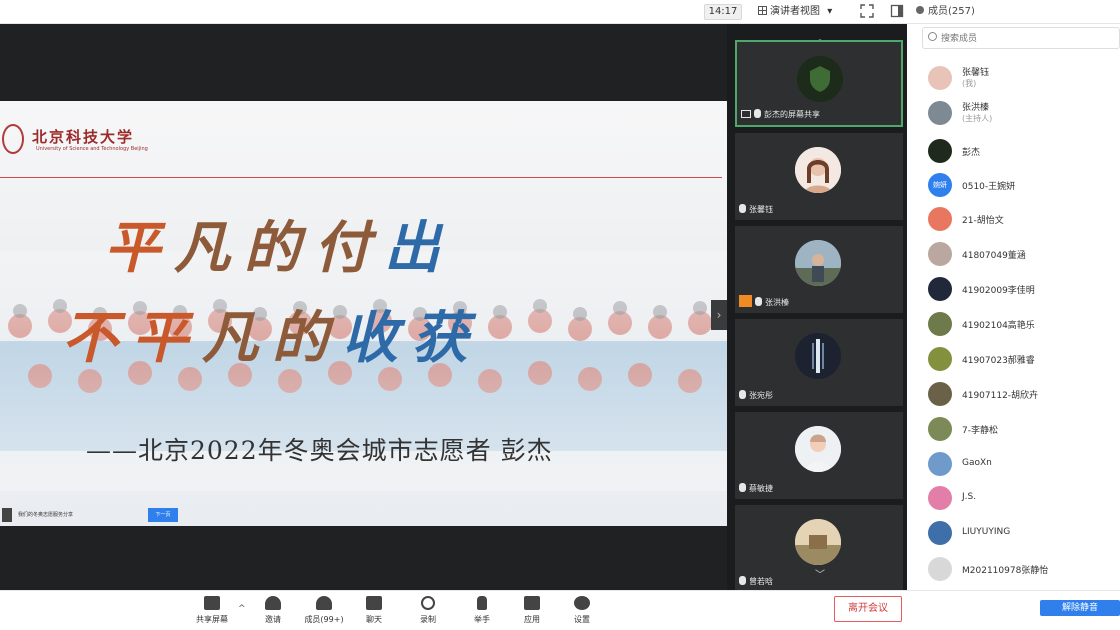 This screenshot has width=1120, height=630. I want to click on member-name: 41907112-胡欣卉, so click(1000, 396).